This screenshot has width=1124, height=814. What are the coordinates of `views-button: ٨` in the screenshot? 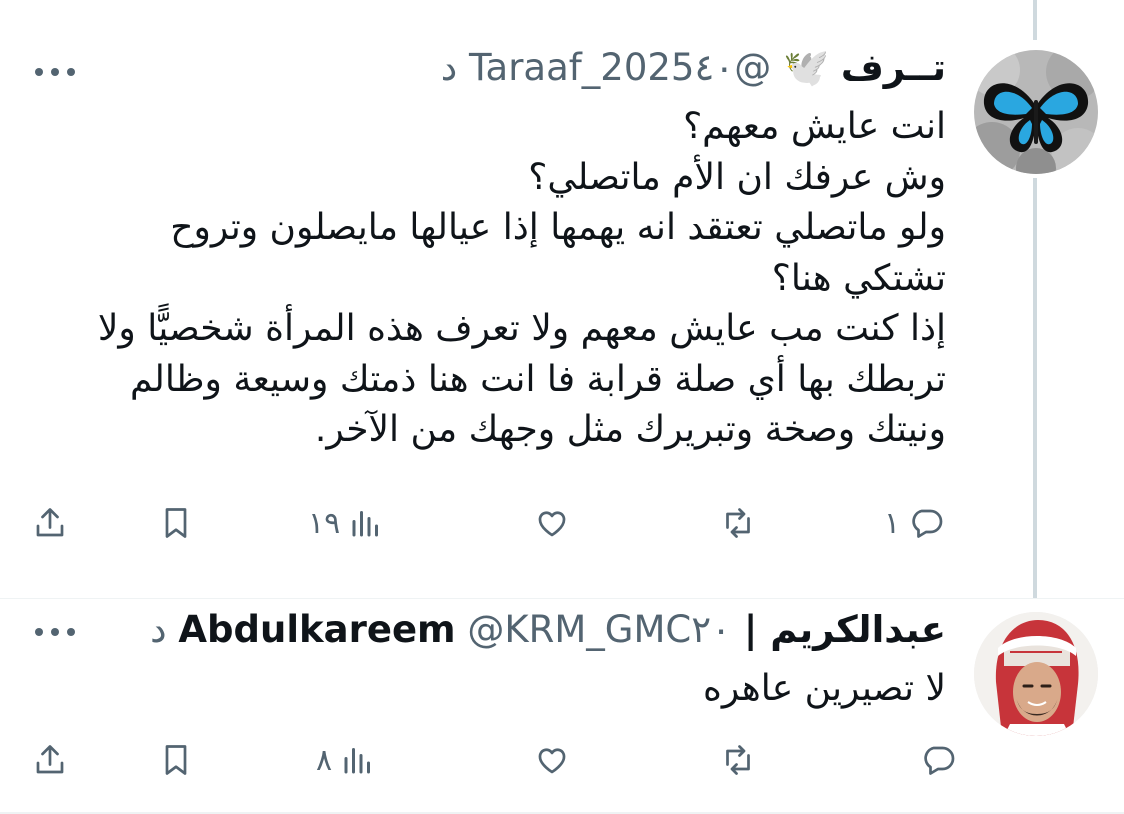 It's located at (346, 760).